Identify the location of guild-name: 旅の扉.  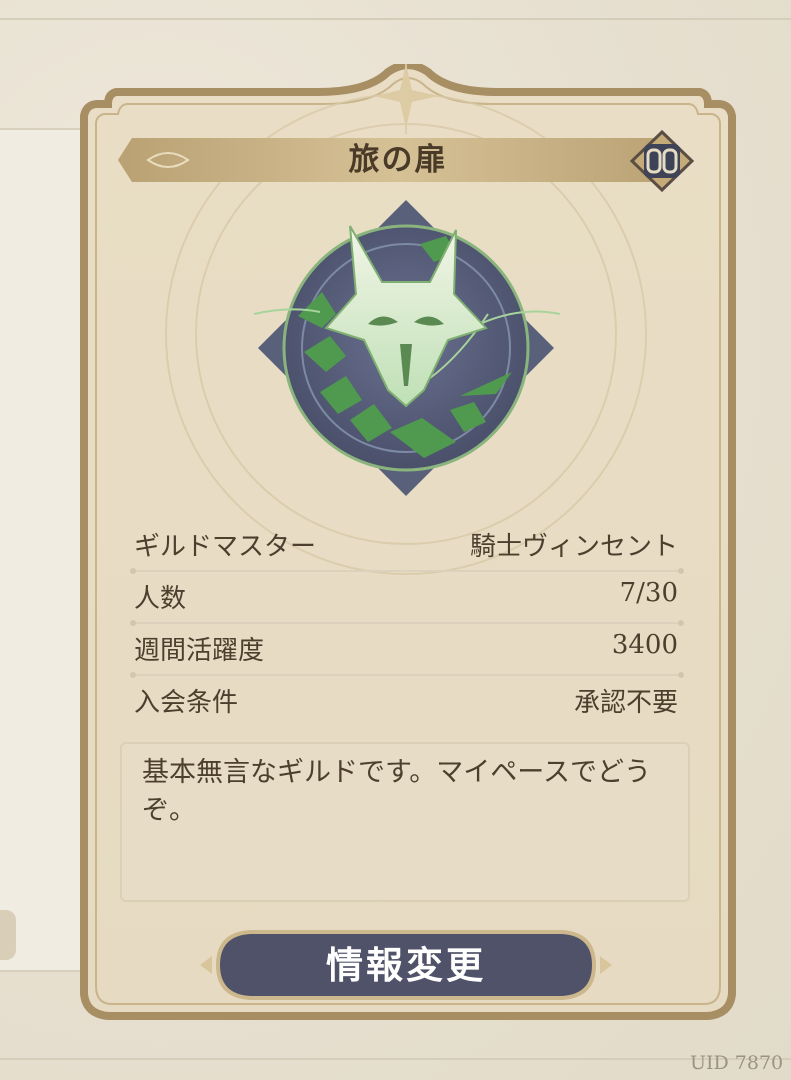
(398, 160).